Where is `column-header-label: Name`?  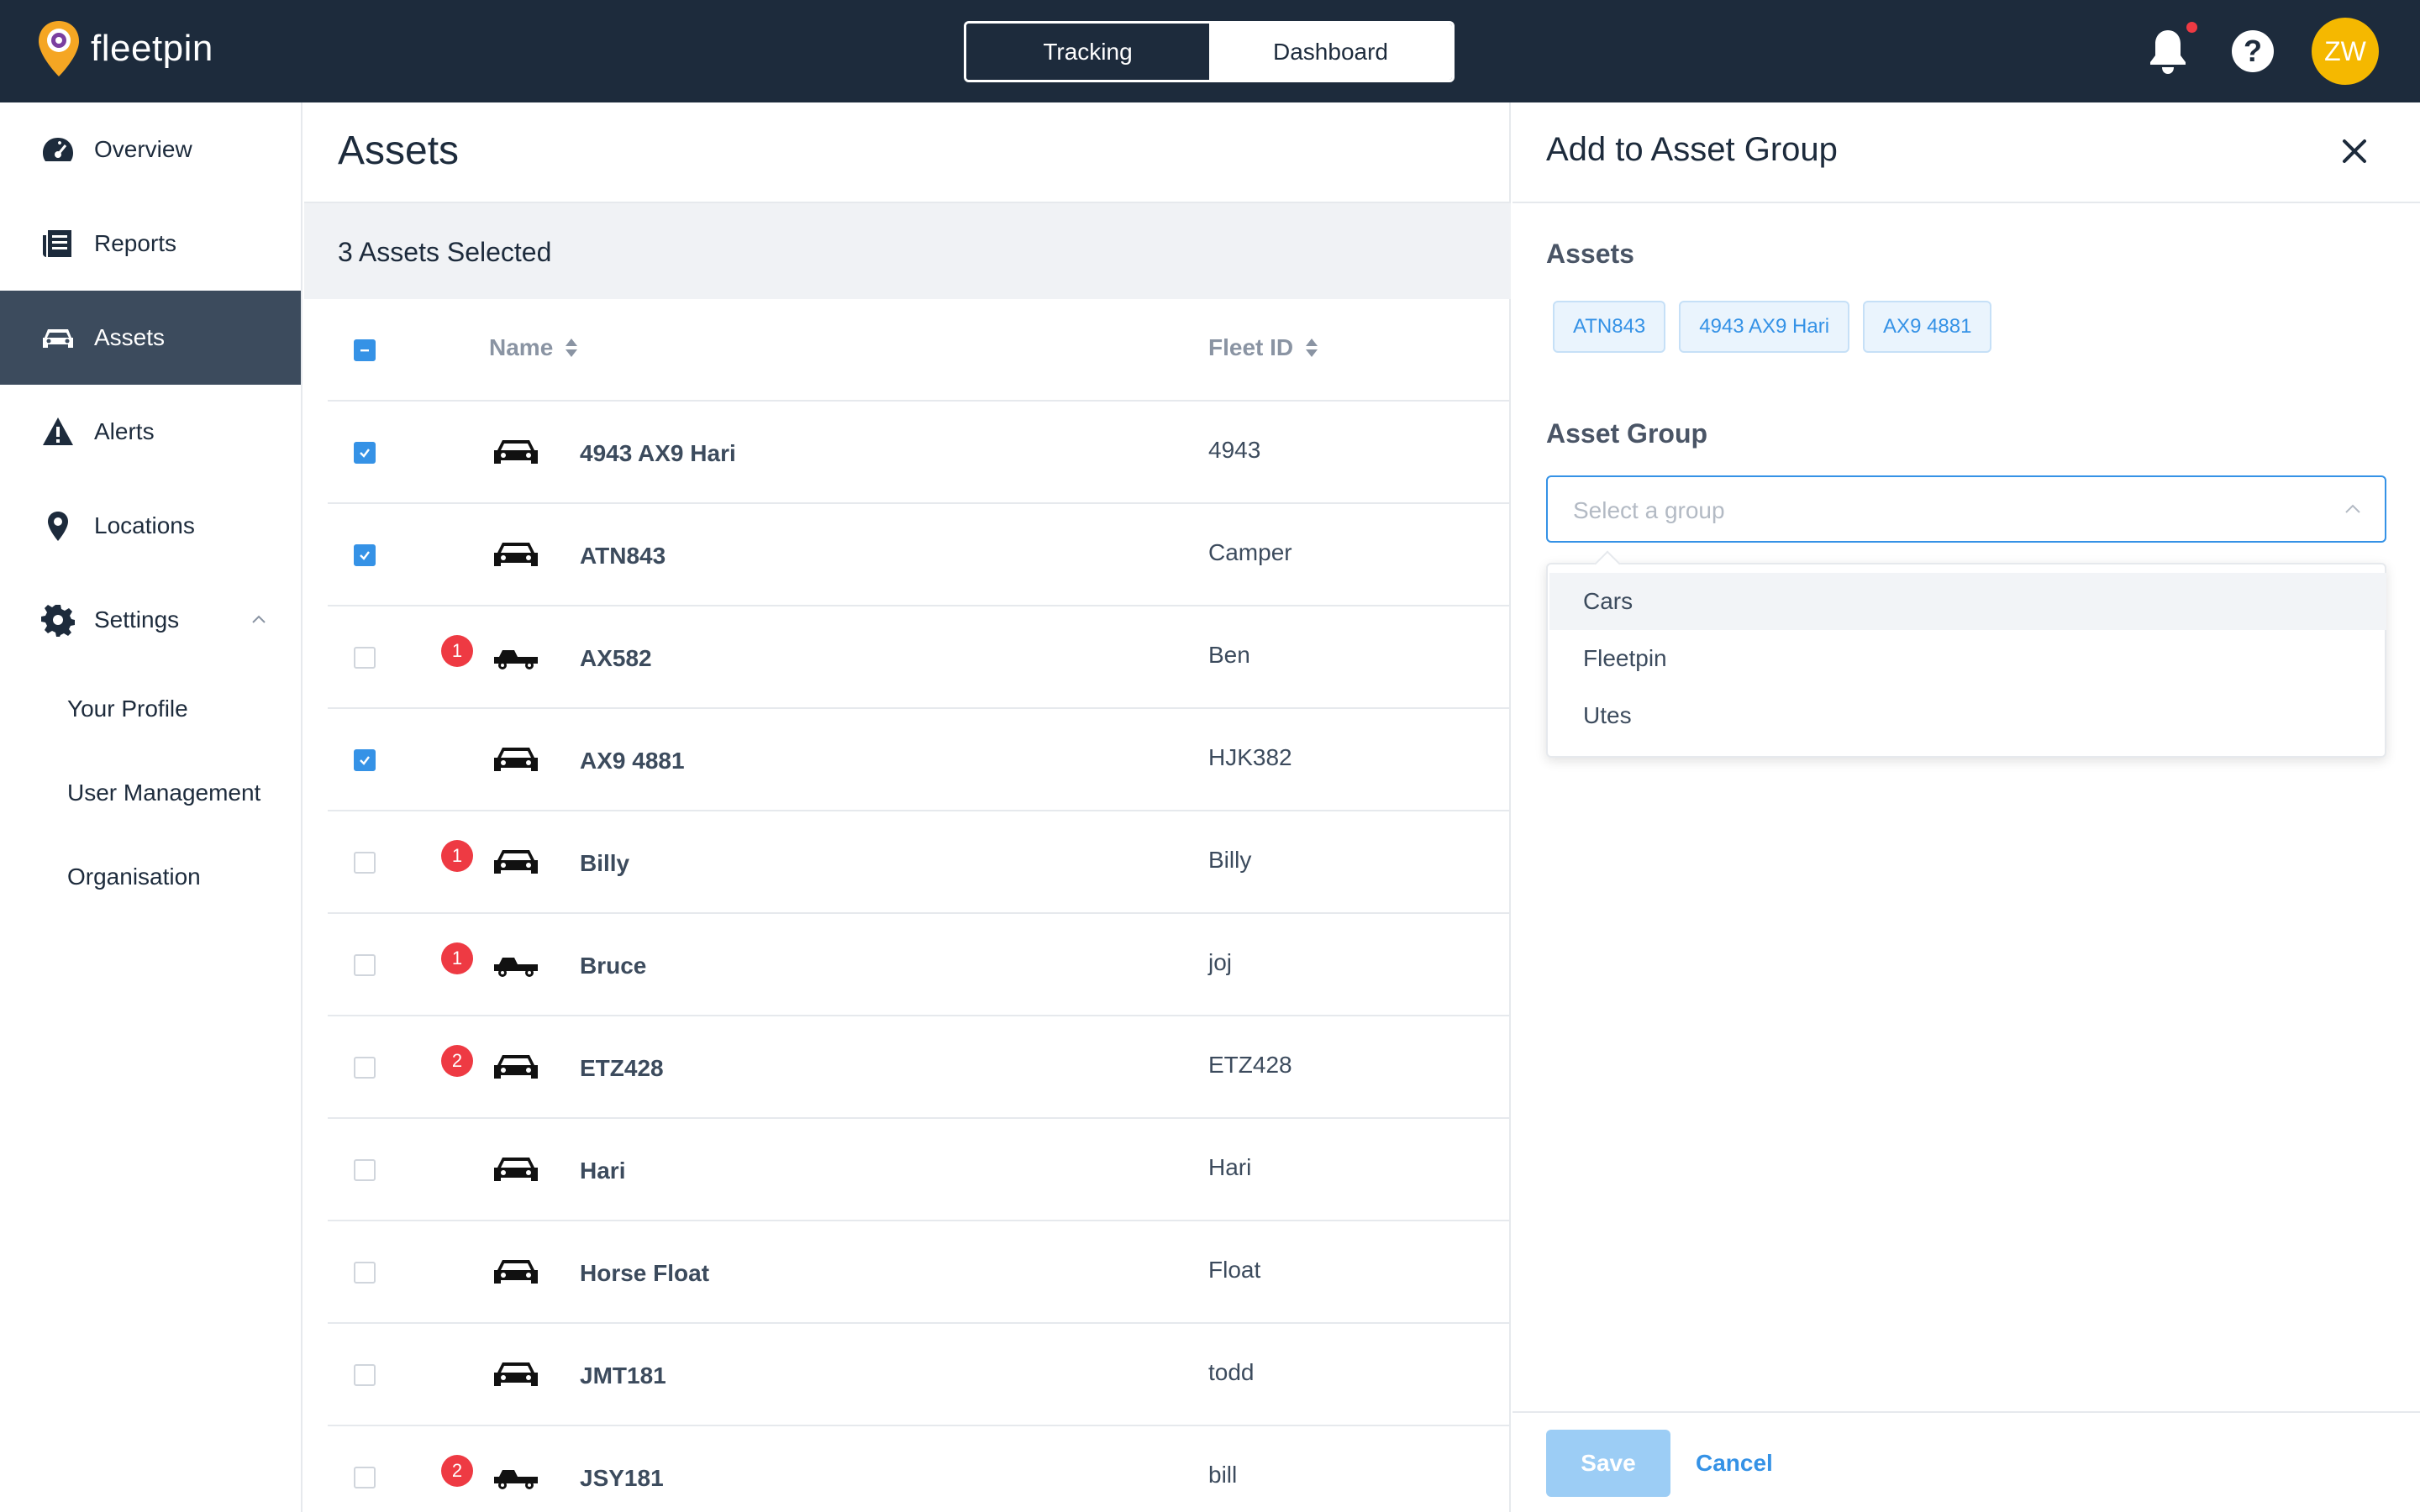 column-header-label: Name is located at coordinates (522, 347).